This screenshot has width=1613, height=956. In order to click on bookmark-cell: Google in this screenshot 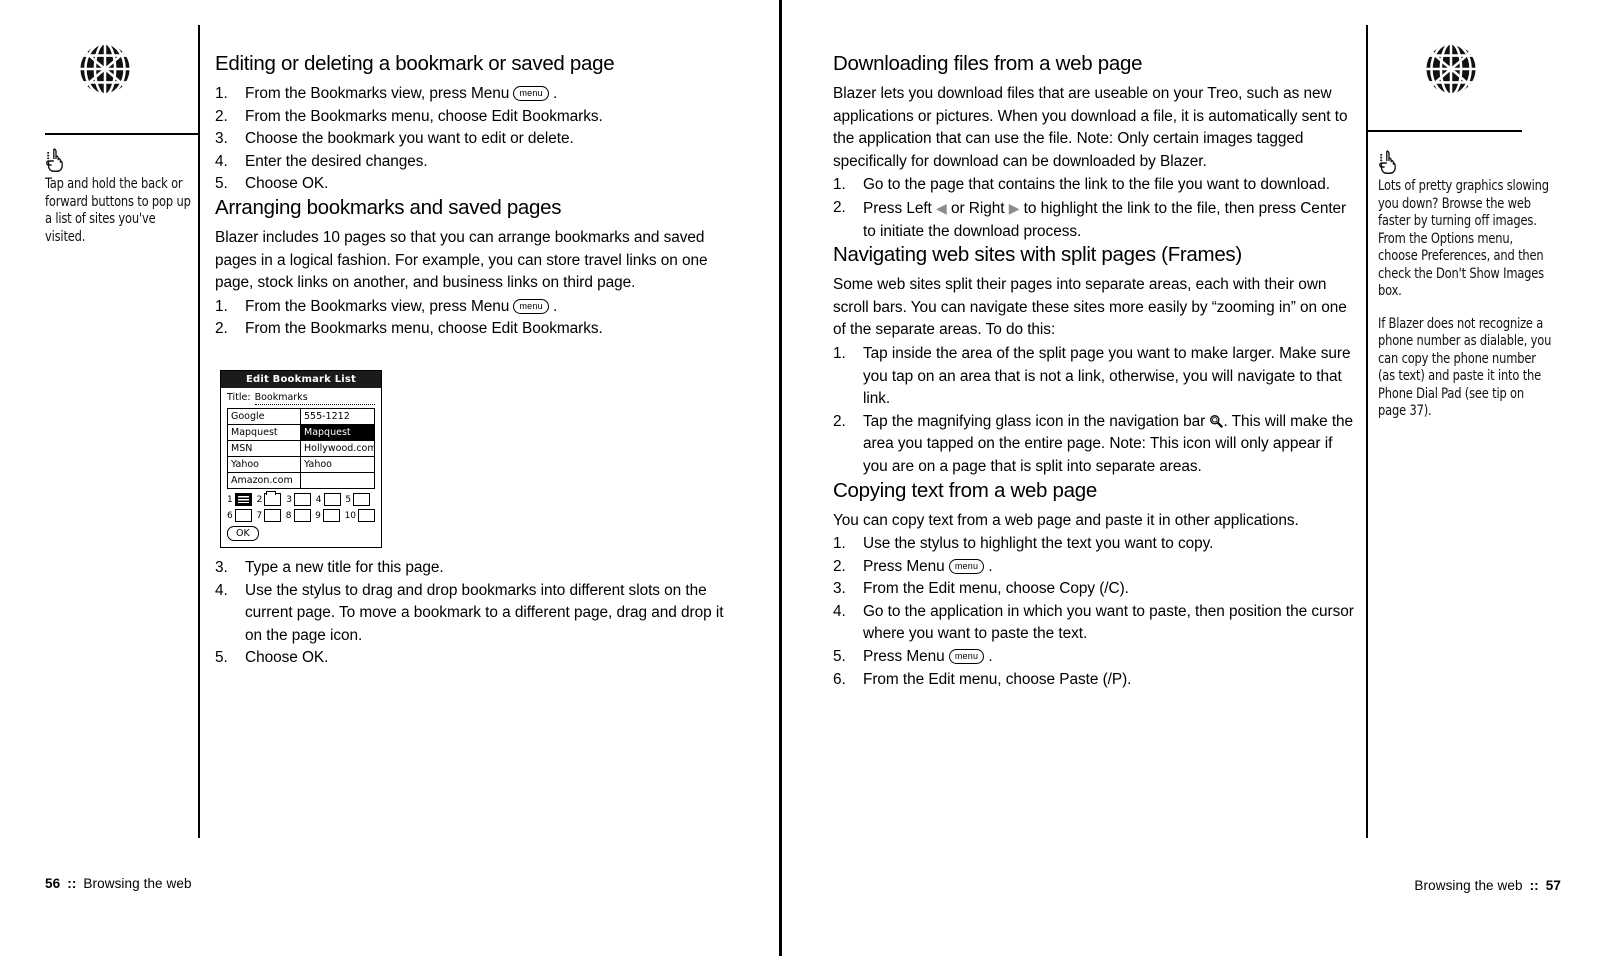, I will do `click(264, 416)`.